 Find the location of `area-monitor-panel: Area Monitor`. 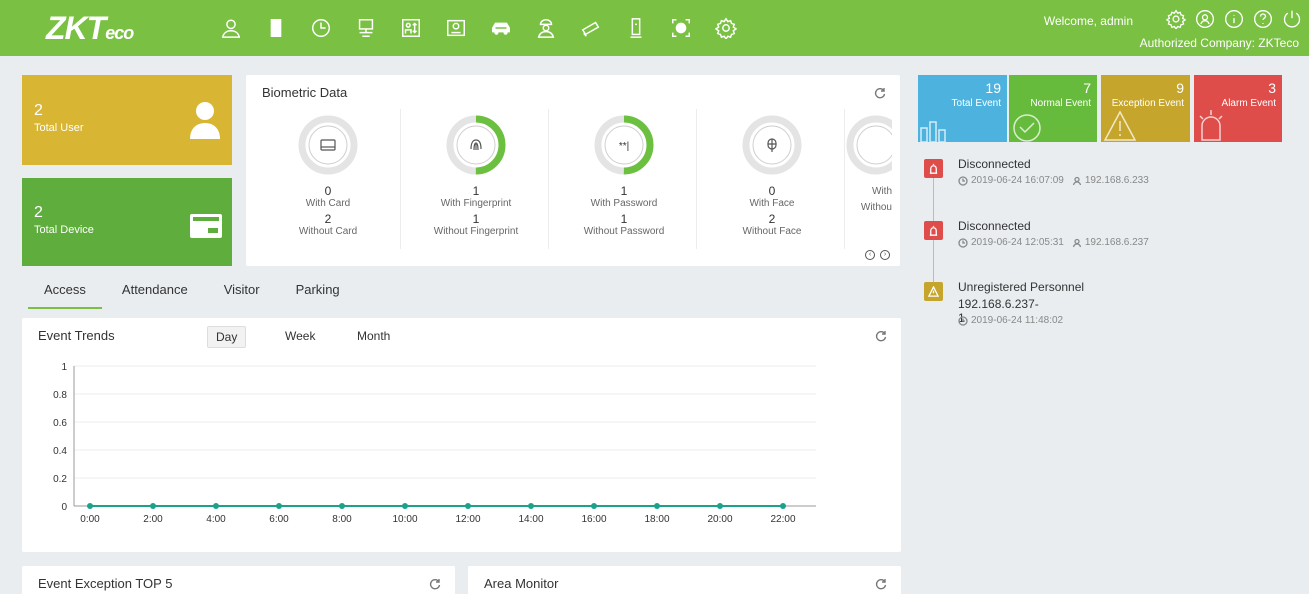

area-monitor-panel: Area Monitor is located at coordinates (684, 580).